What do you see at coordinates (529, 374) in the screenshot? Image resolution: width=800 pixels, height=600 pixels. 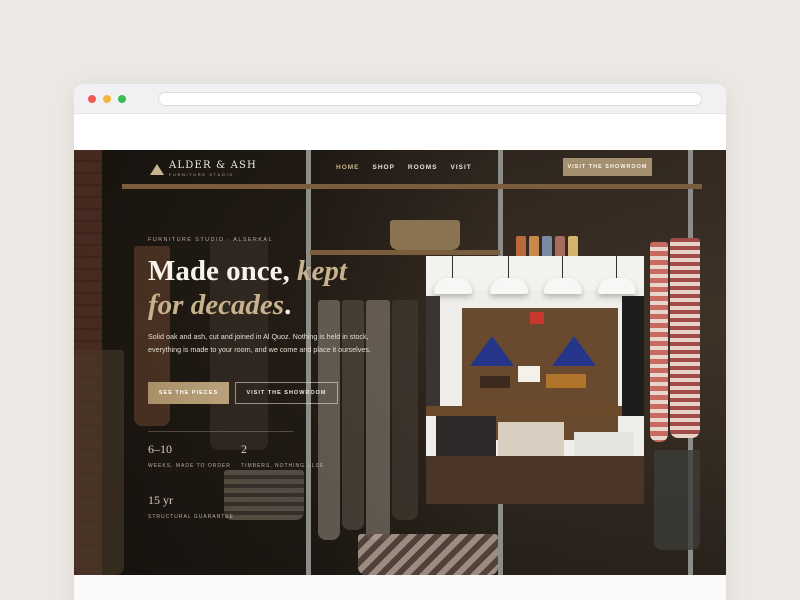 I see `screen-decoration` at bounding box center [529, 374].